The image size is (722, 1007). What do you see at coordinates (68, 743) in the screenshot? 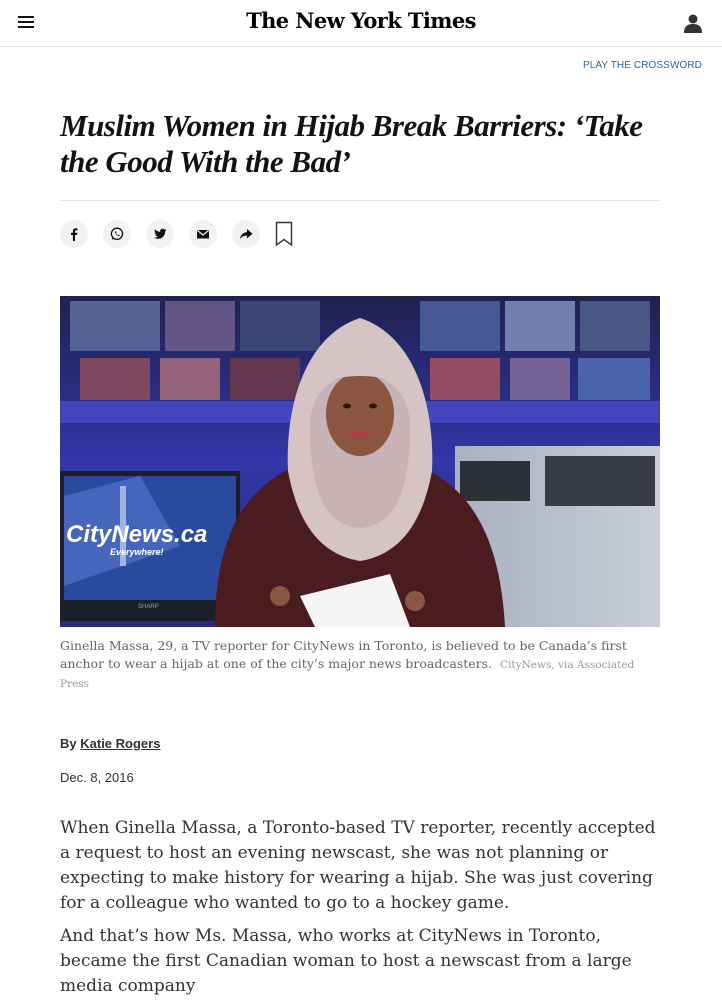
I see `byline-prefix: By` at bounding box center [68, 743].